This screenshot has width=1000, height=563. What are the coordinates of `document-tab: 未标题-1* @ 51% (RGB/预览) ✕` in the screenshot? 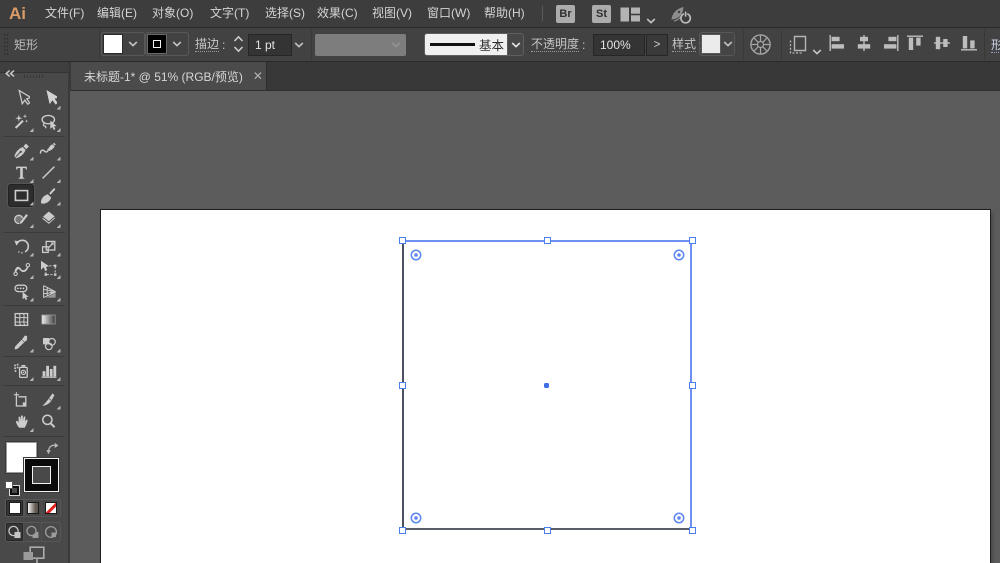 It's located at (169, 76).